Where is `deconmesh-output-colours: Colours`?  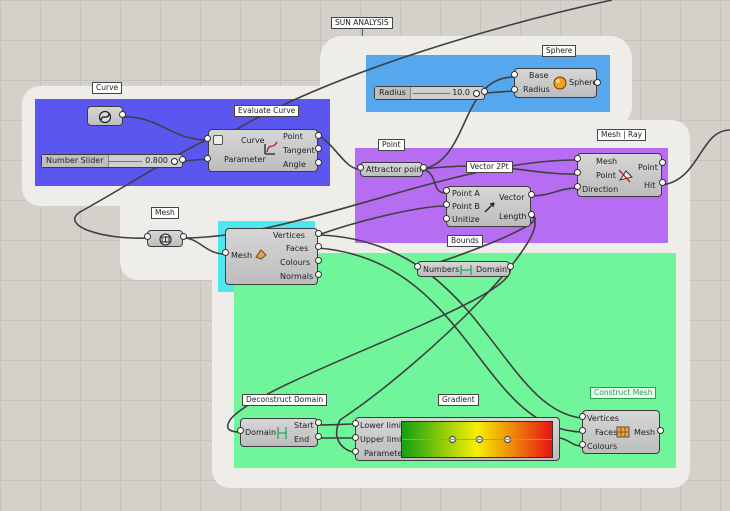 deconmesh-output-colours: Colours is located at coordinates (295, 262).